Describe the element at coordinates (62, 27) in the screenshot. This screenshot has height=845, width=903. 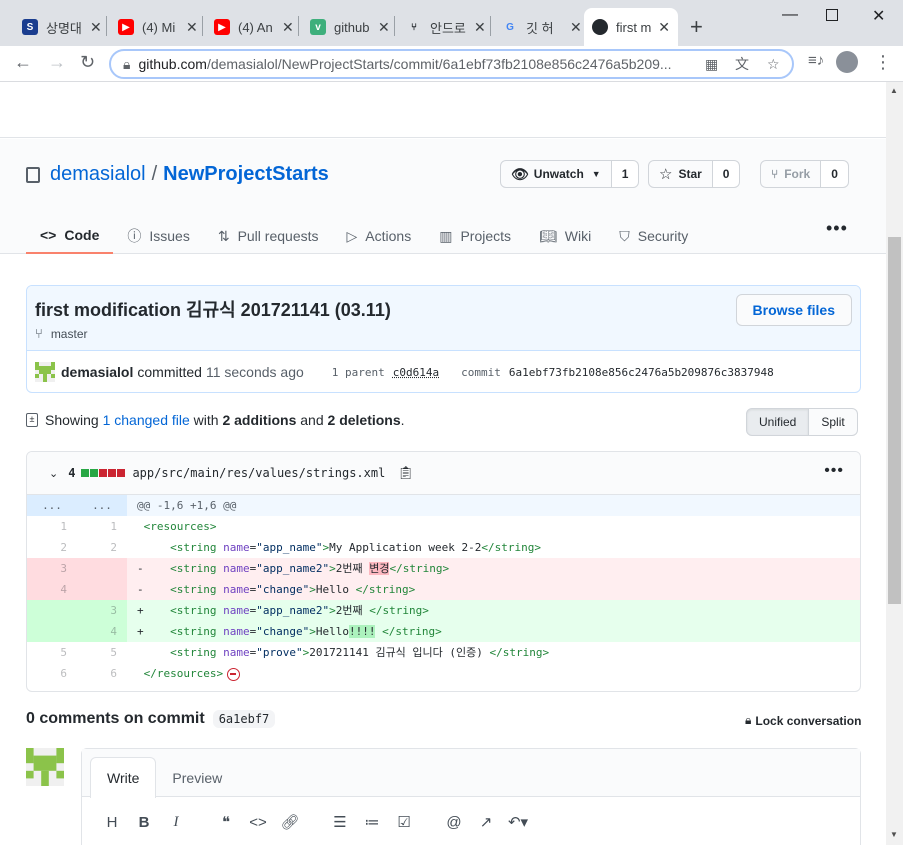
I see `browser-tab: S 상명대 ✕` at that location.